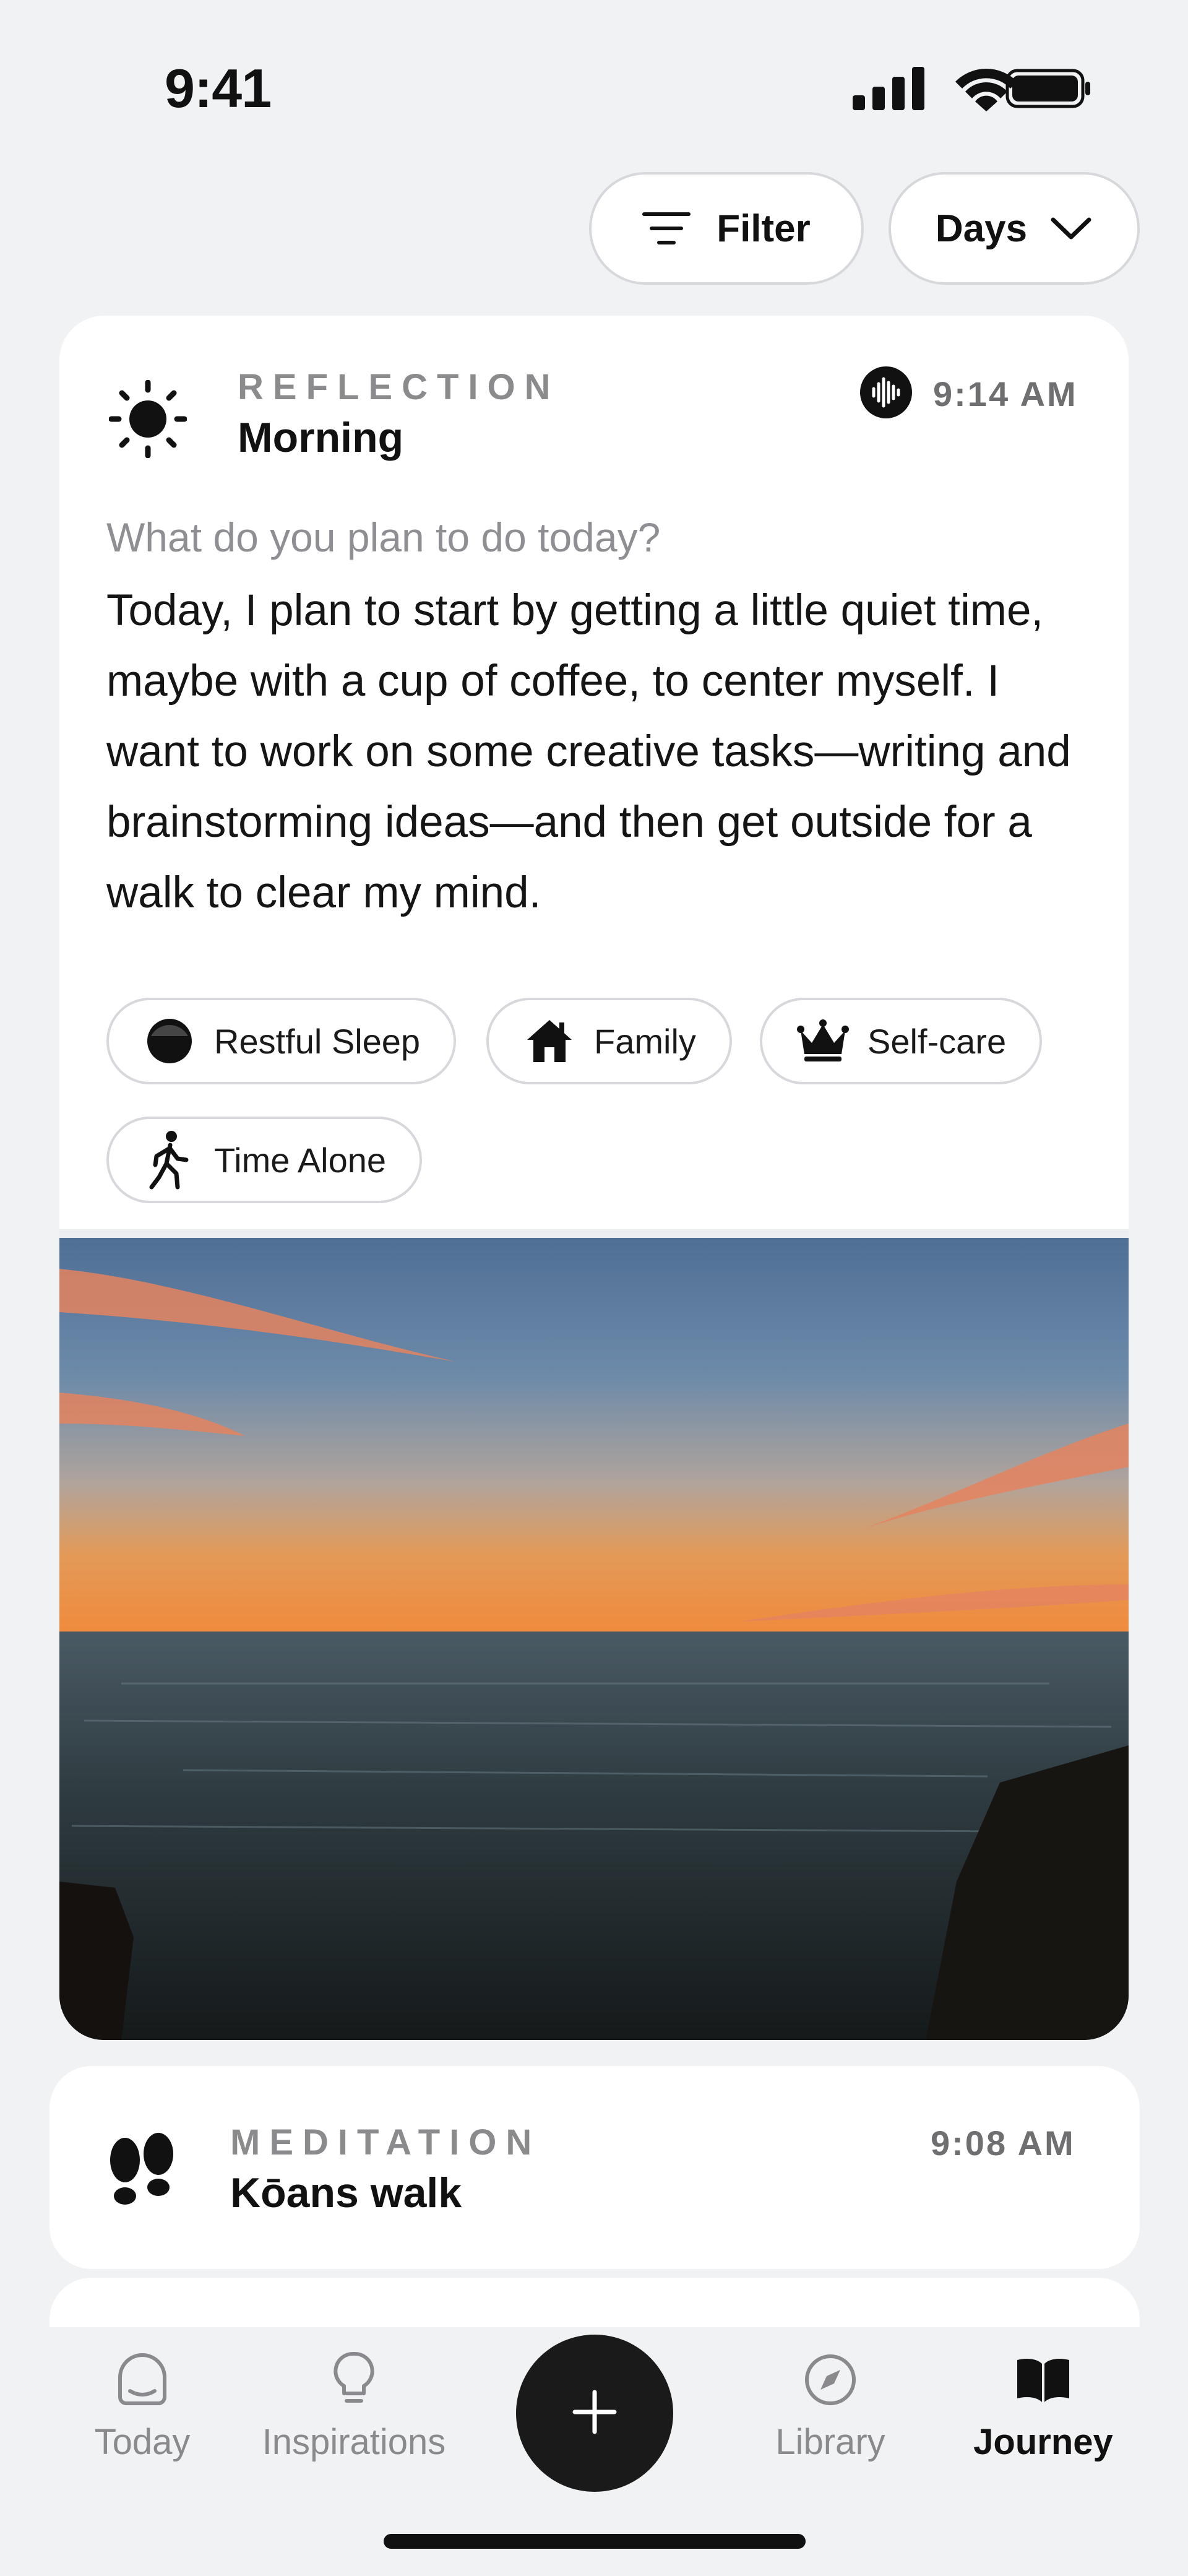 This screenshot has height=2576, width=1188. Describe the element at coordinates (1005, 393) in the screenshot. I see `entry-time: 9:14 AM` at that location.